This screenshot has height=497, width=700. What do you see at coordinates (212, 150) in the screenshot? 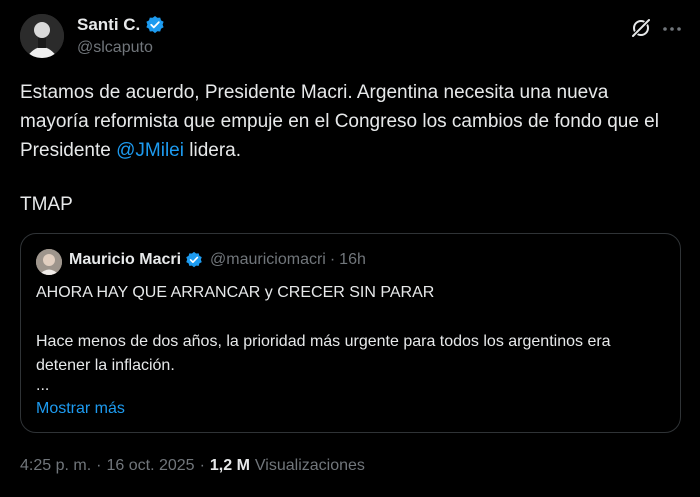
I see `tweet-text-part2: lidera.` at bounding box center [212, 150].